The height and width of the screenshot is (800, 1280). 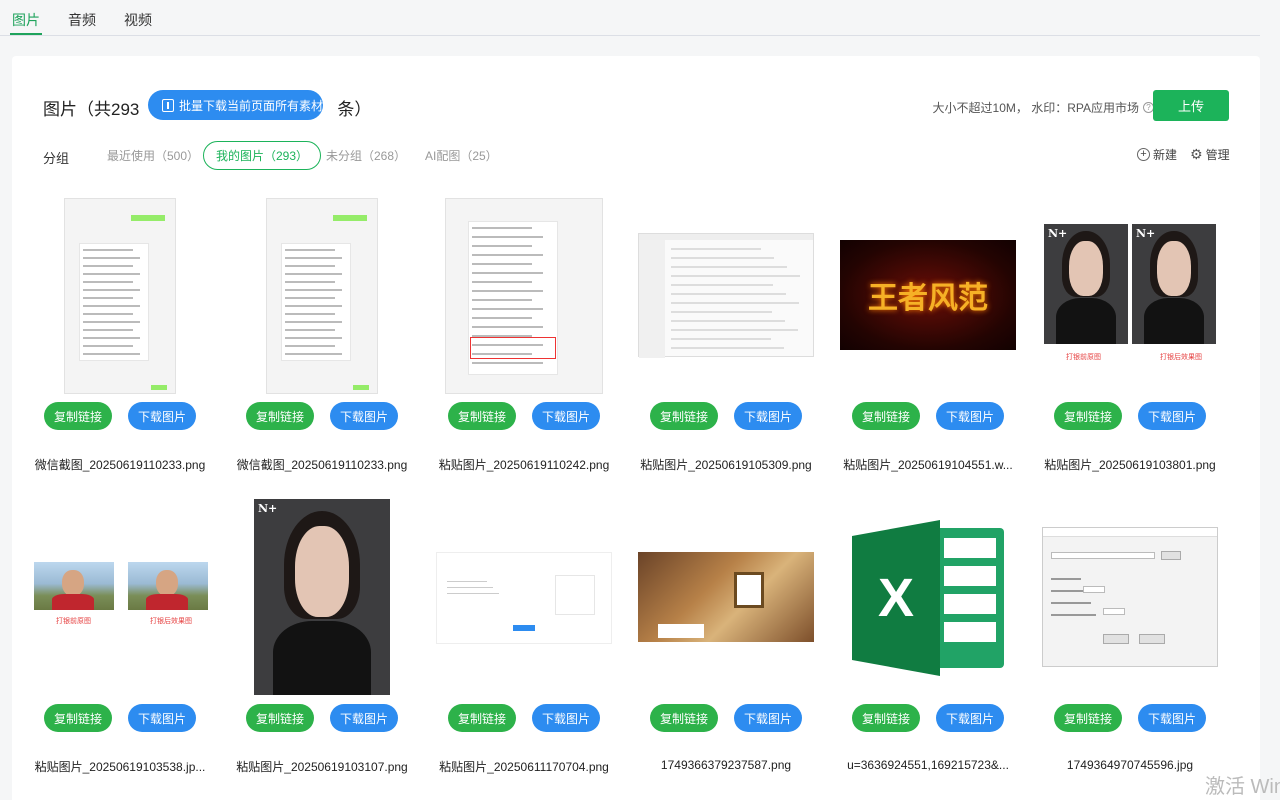 I want to click on chat-bubble, so click(x=114, y=302).